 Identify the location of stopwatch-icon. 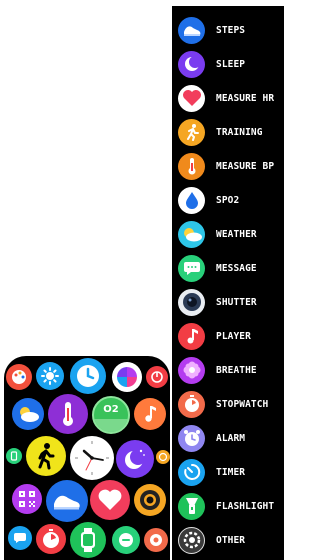
(191, 404).